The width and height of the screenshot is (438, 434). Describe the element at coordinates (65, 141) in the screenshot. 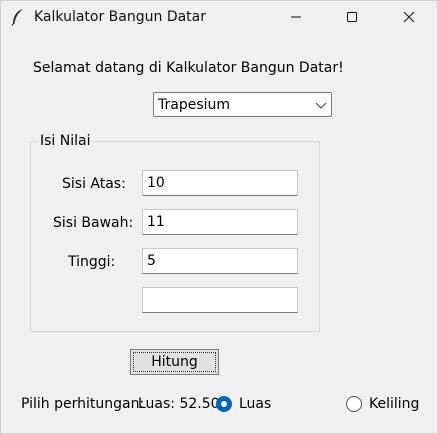

I see `input-group-label: Isi Nilai` at that location.